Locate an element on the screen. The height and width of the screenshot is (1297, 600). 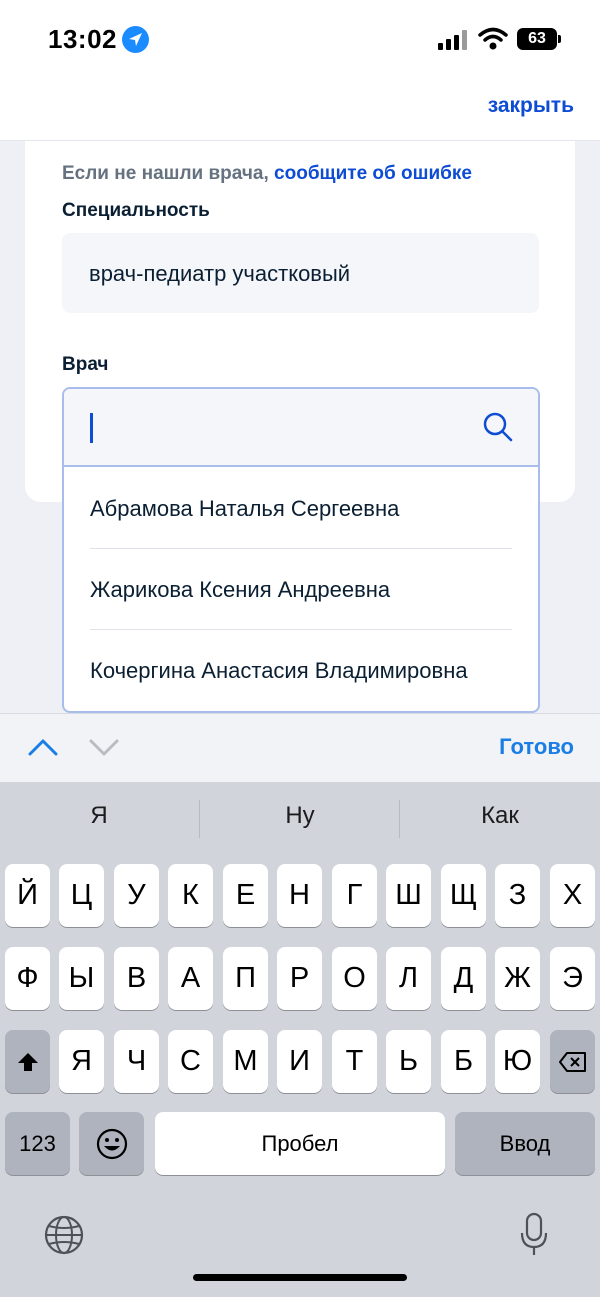
doctor-label: Врач is located at coordinates (85, 364).